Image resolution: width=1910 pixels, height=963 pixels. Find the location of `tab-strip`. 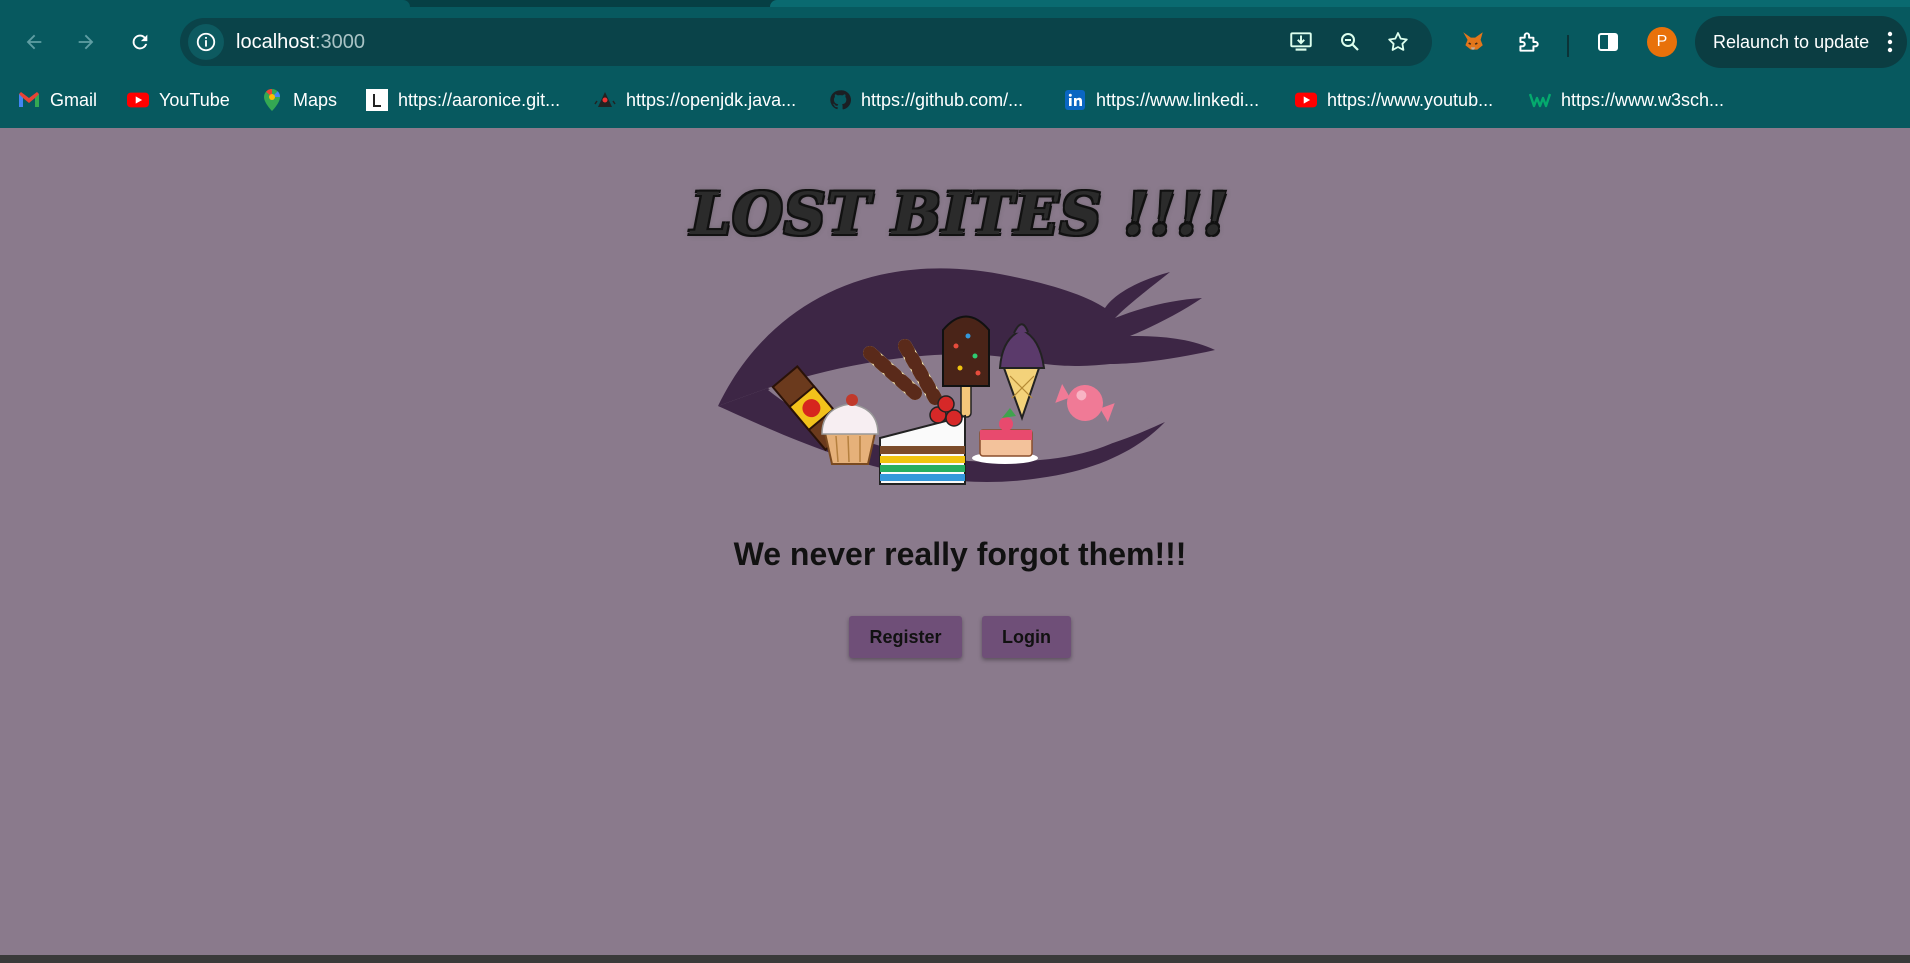

tab-strip is located at coordinates (955, 3).